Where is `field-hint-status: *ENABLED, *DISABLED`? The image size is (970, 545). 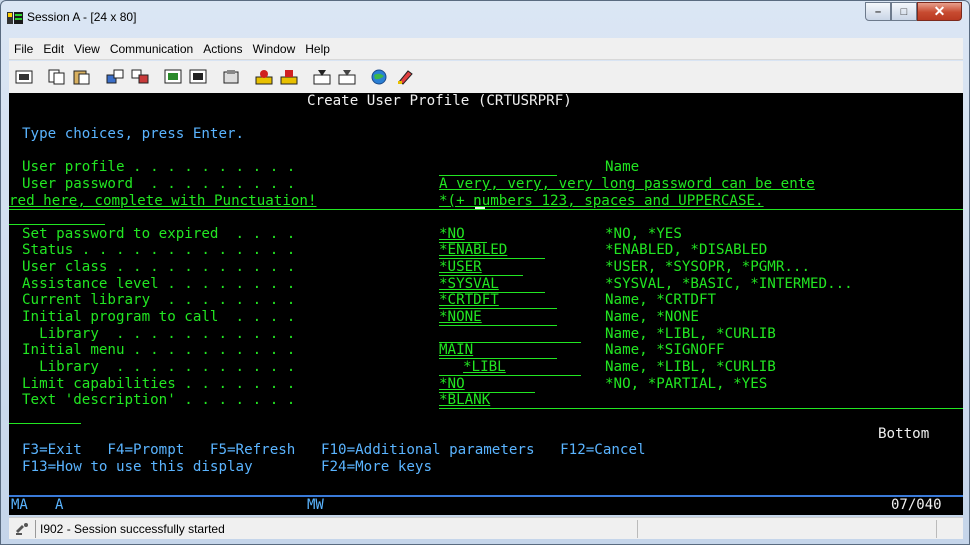
field-hint-status: *ENABLED, *DISABLED is located at coordinates (686, 250).